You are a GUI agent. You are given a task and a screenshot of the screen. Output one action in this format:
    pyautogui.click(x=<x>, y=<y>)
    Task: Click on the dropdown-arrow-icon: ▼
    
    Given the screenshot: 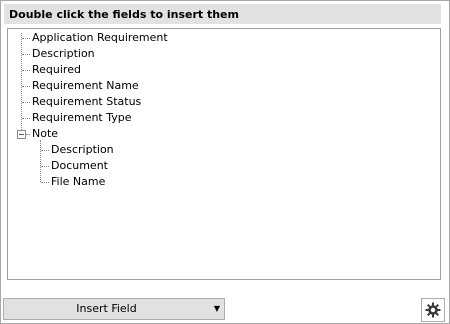 What is the action you would take?
    pyautogui.click(x=217, y=309)
    